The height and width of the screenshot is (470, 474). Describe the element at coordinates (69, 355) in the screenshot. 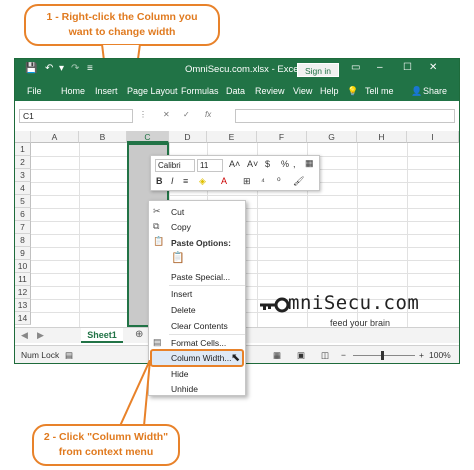

I see `accessibility-icon: ▤` at that location.